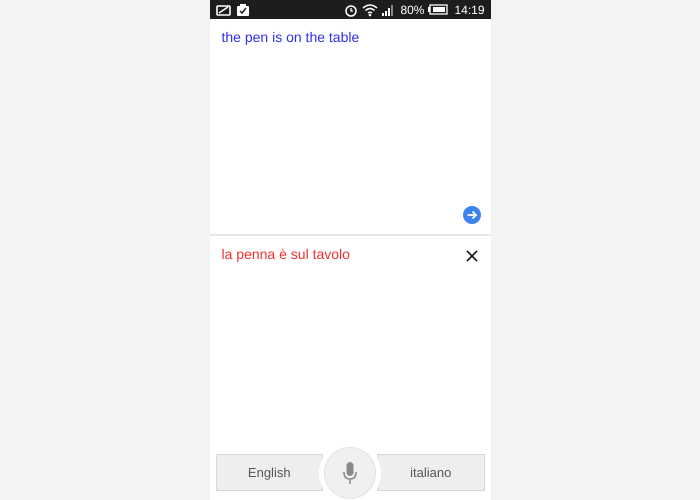 Image resolution: width=700 pixels, height=500 pixels. What do you see at coordinates (370, 9) in the screenshot?
I see `wifi-icon` at bounding box center [370, 9].